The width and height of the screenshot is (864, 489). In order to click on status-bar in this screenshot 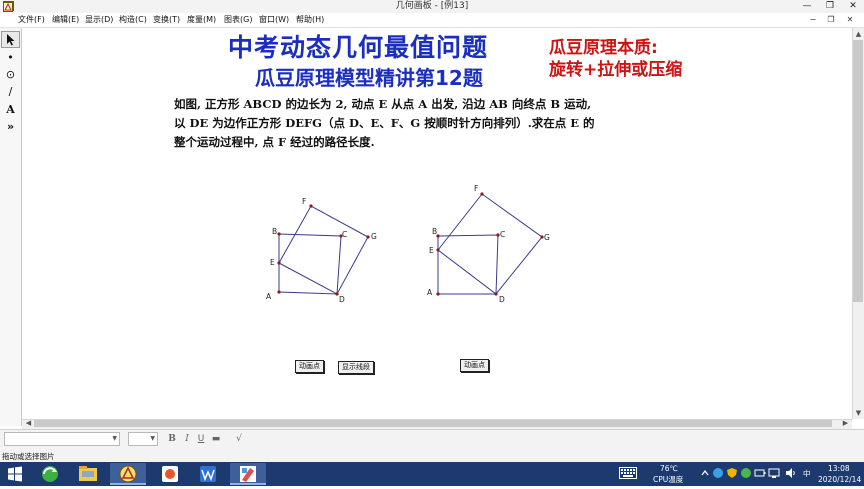, I will do `click(432, 456)`.